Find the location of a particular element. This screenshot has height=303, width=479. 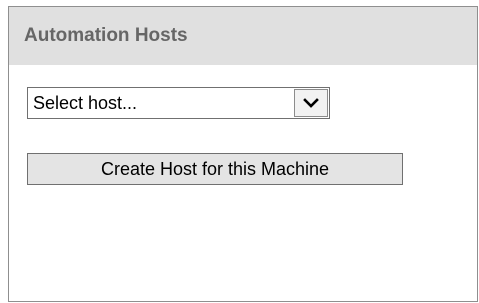

chevron-down-icon is located at coordinates (311, 103).